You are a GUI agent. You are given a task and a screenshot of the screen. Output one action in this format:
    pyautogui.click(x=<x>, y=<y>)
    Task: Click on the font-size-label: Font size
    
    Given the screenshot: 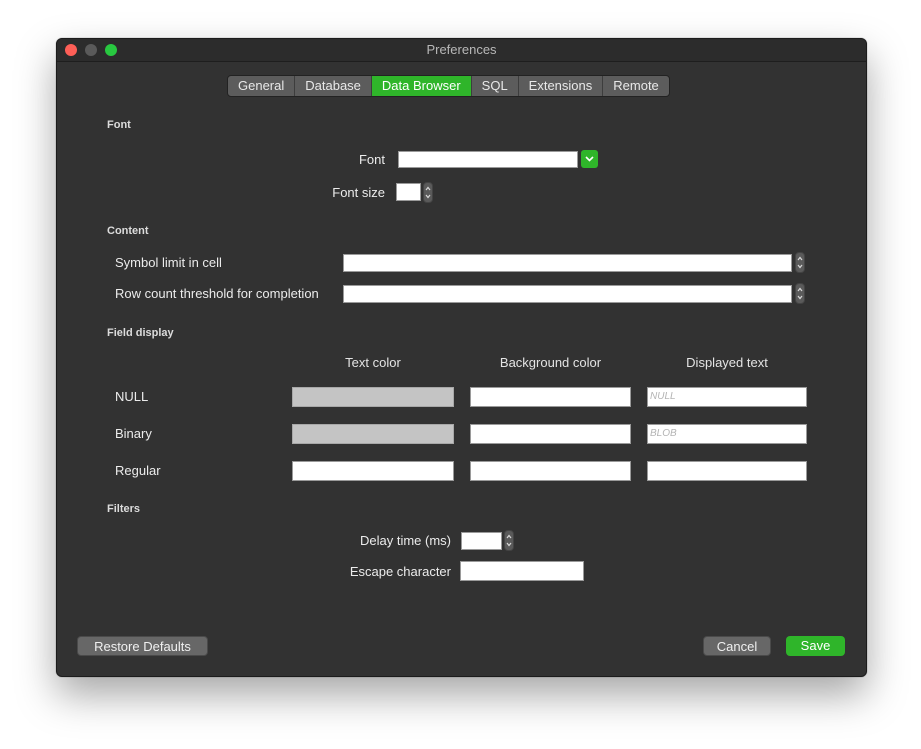 What is the action you would take?
    pyautogui.click(x=358, y=192)
    